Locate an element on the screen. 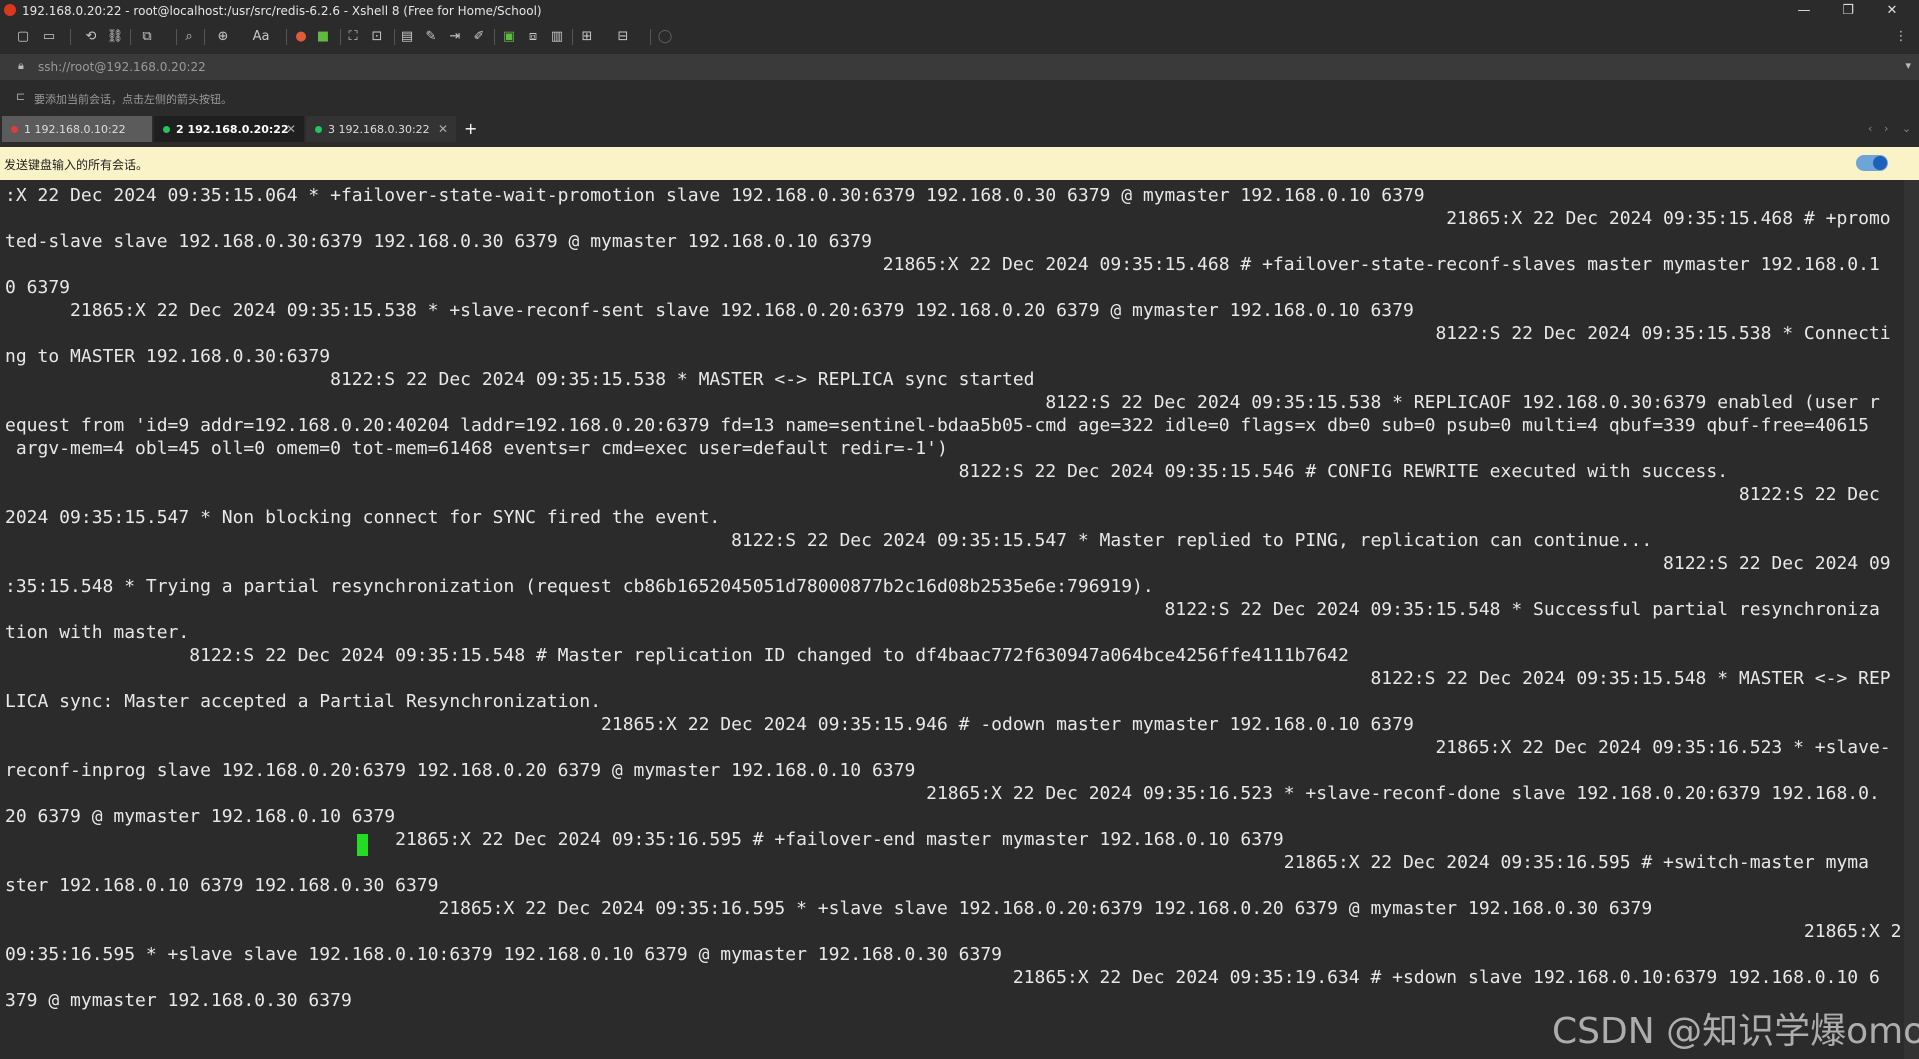  xshell-icon: ● is located at coordinates (301, 37).